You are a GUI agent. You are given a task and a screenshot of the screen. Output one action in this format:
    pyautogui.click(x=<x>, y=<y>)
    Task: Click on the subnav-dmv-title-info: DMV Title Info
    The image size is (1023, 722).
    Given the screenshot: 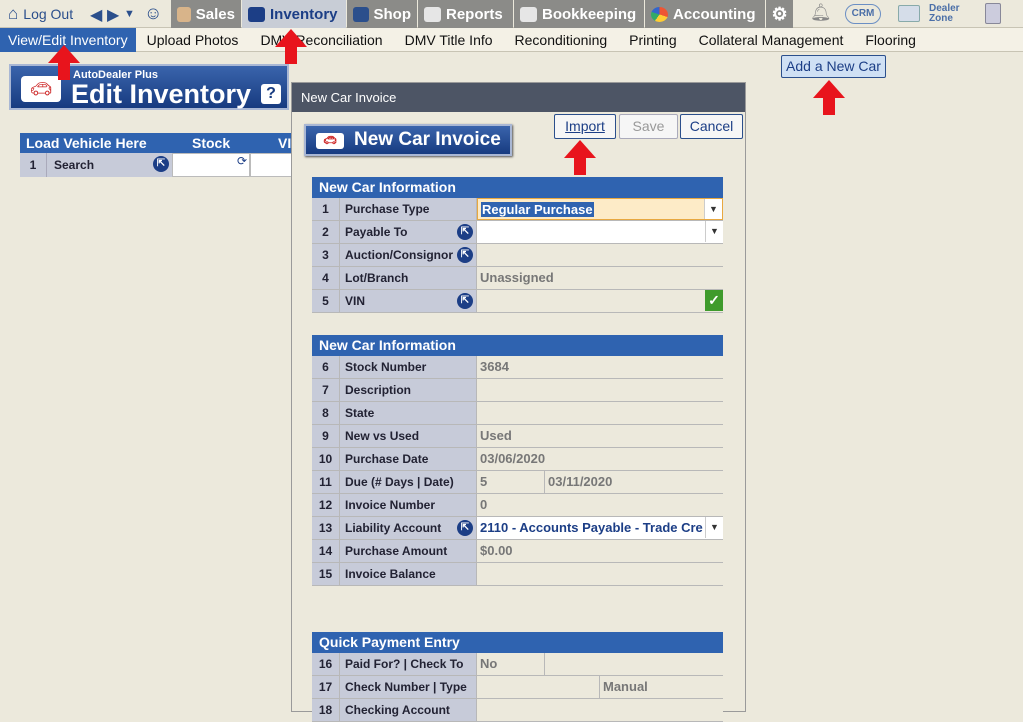 What is the action you would take?
    pyautogui.click(x=449, y=40)
    